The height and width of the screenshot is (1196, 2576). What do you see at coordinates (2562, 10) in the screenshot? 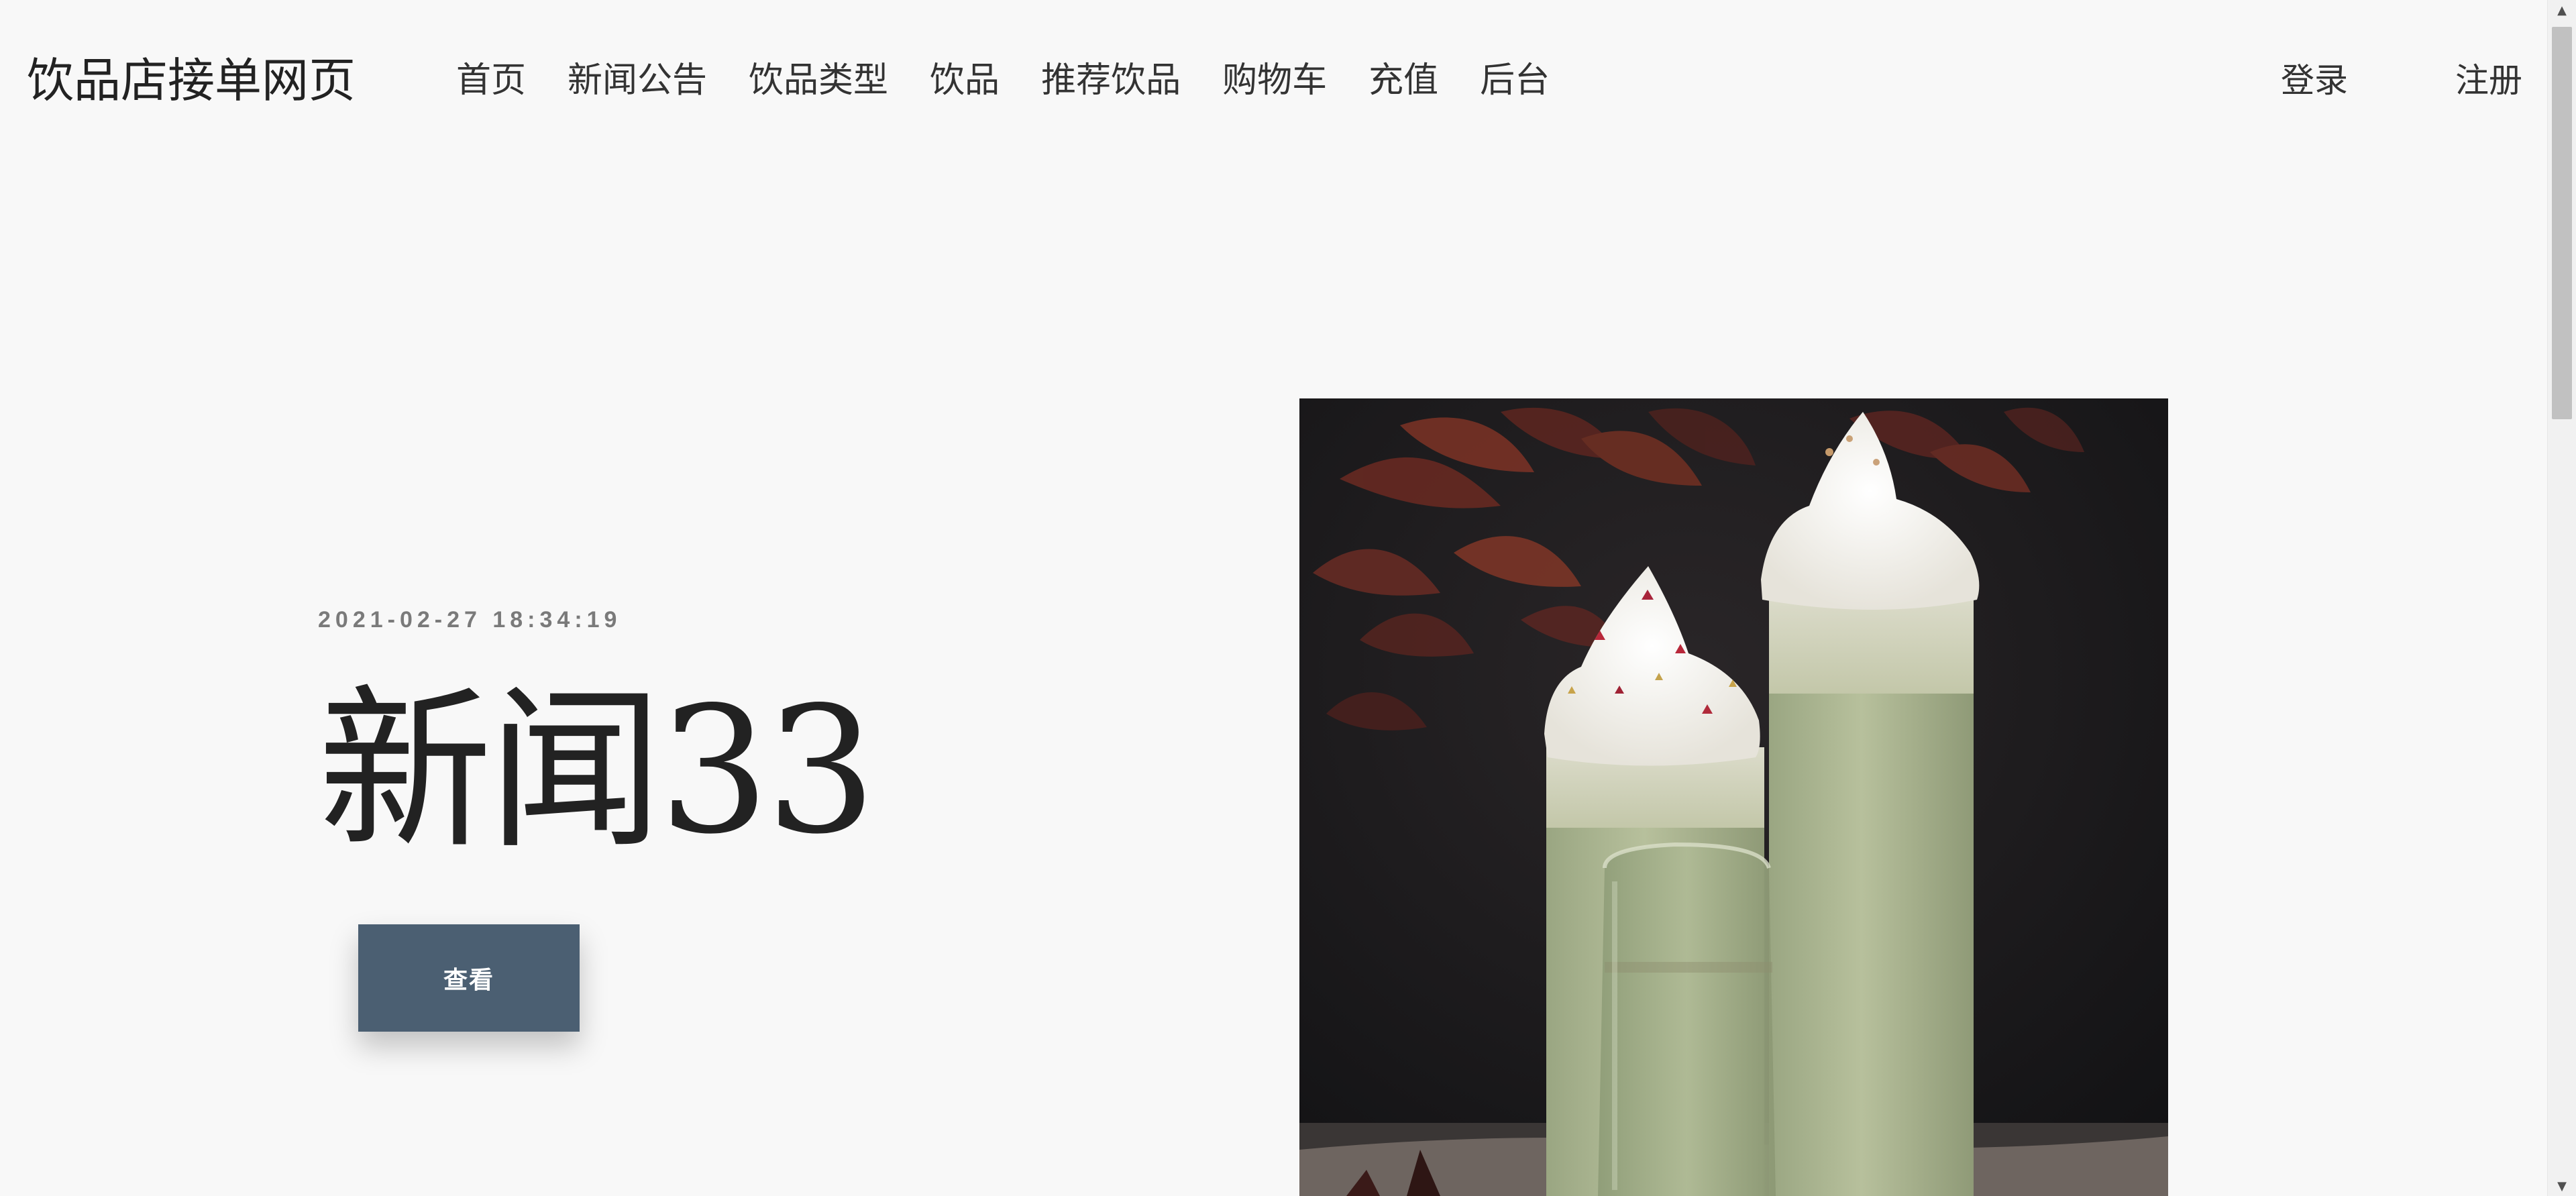
I see `scroll-up-arrow-icon: ▲` at bounding box center [2562, 10].